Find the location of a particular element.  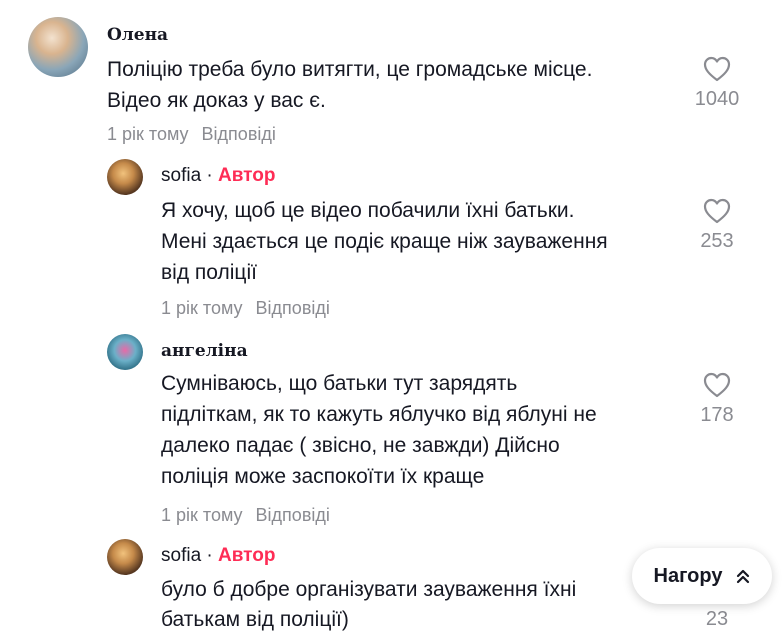

reply-author: ангеліна is located at coordinates (204, 351).